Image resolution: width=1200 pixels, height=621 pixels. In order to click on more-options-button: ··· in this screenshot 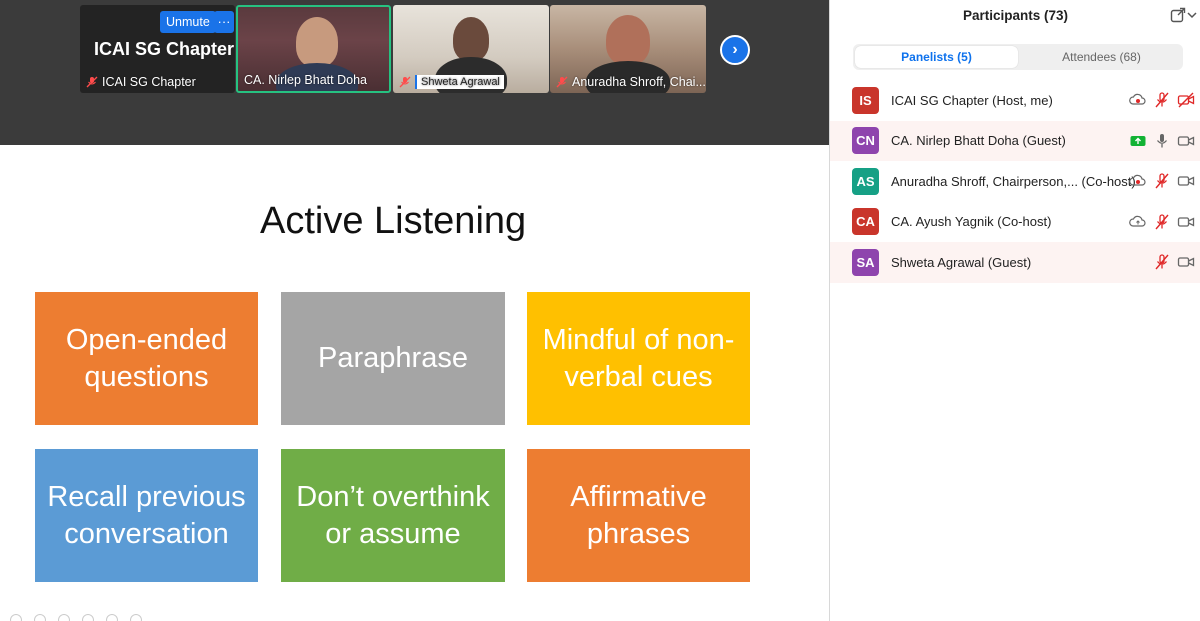, I will do `click(224, 22)`.